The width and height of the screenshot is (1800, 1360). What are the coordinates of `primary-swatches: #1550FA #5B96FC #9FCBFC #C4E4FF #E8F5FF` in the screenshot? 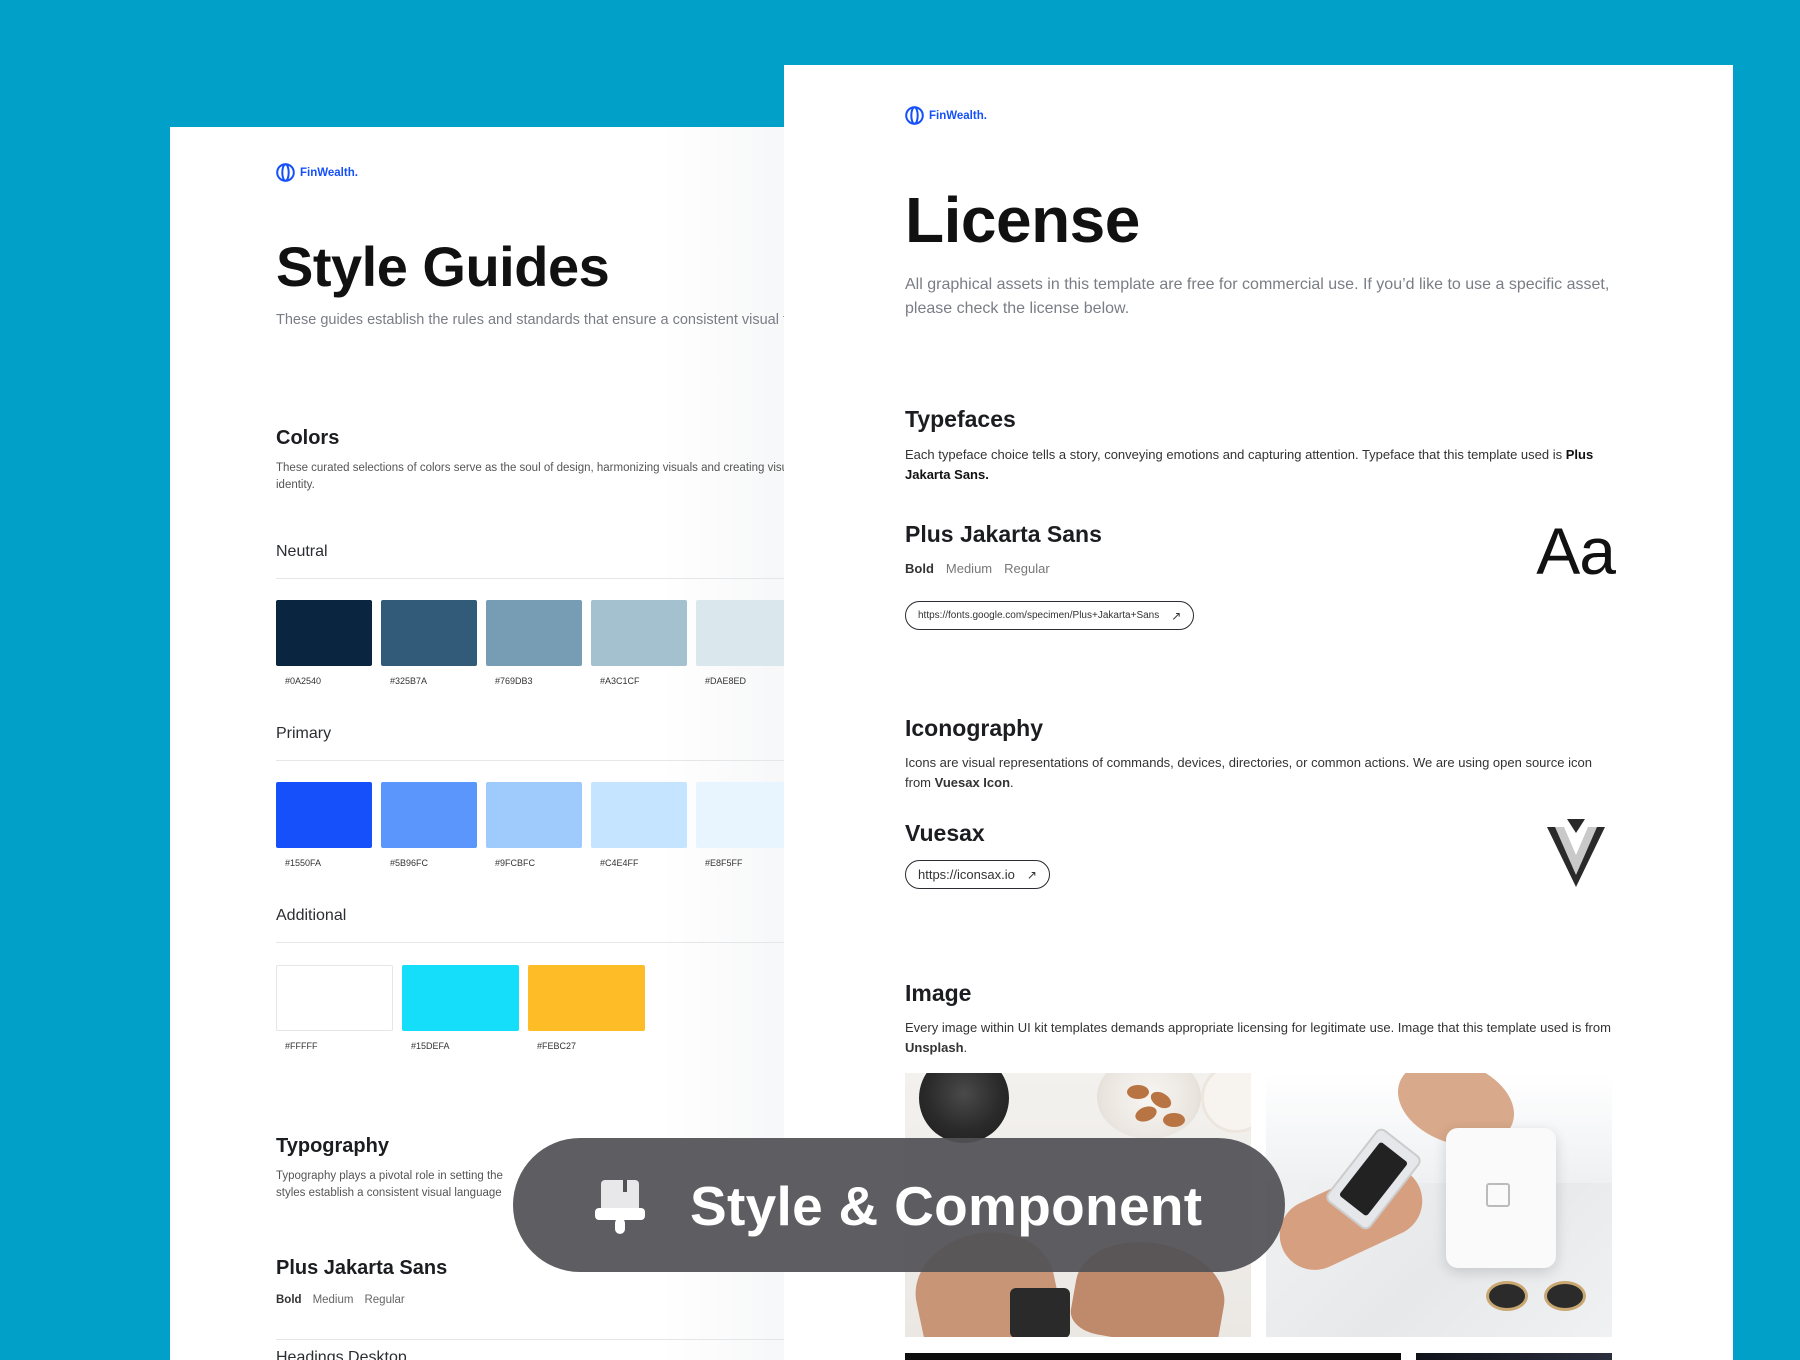 It's located at (534, 825).